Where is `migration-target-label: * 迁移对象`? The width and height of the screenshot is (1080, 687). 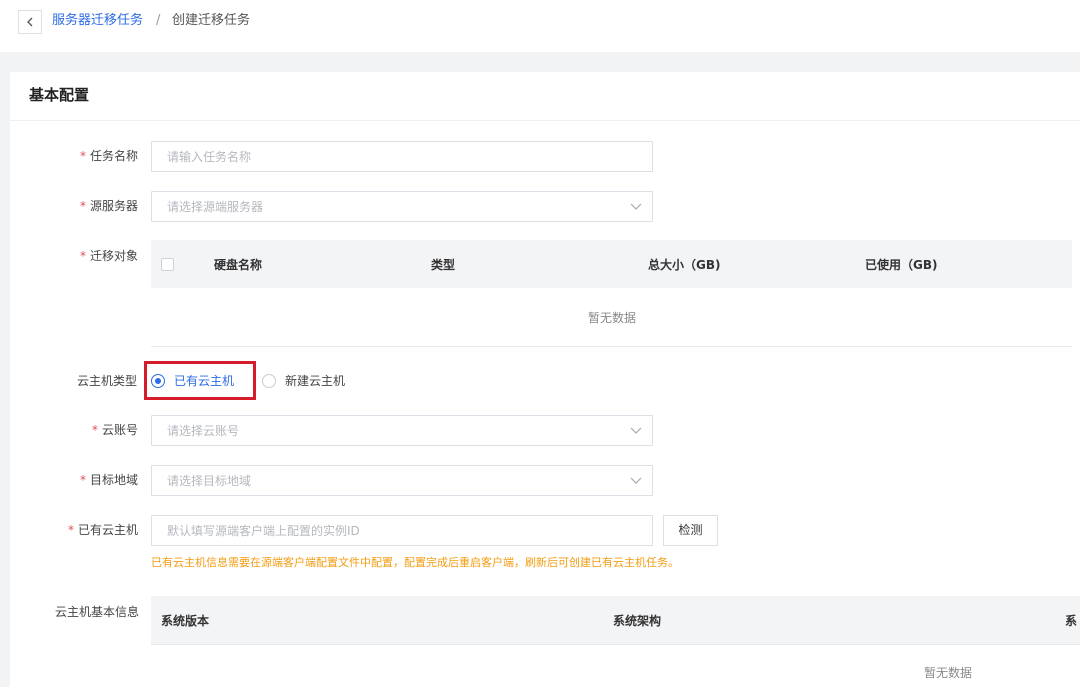
migration-target-label: * 迁移对象 is located at coordinates (109, 256).